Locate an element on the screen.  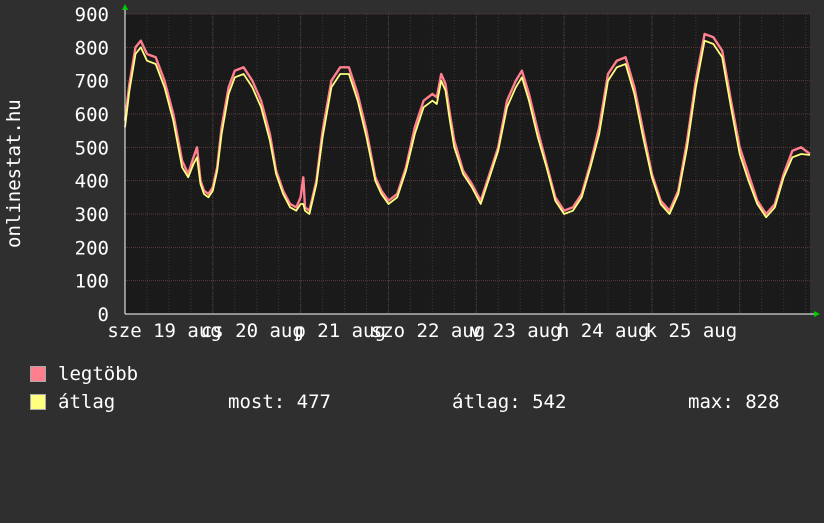
x-tick-label: h 24 aug is located at coordinates (604, 331).